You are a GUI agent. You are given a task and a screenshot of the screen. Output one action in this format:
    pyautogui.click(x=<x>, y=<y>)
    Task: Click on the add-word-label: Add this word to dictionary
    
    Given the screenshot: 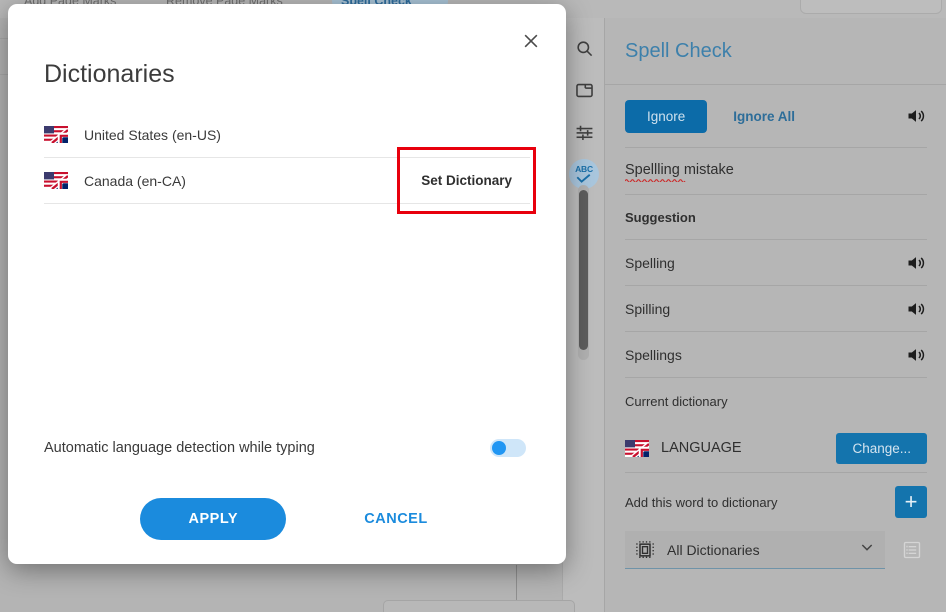 What is the action you would take?
    pyautogui.click(x=701, y=502)
    